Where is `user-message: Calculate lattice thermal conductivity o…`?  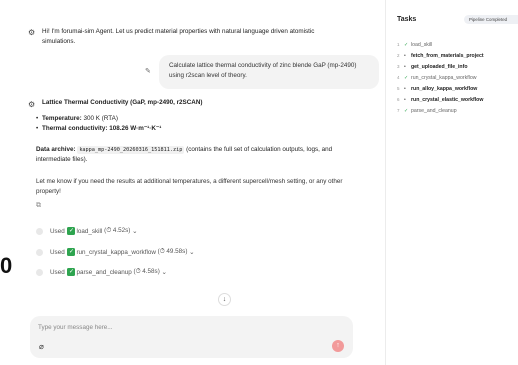 user-message: Calculate lattice thermal conductivity o… is located at coordinates (269, 72).